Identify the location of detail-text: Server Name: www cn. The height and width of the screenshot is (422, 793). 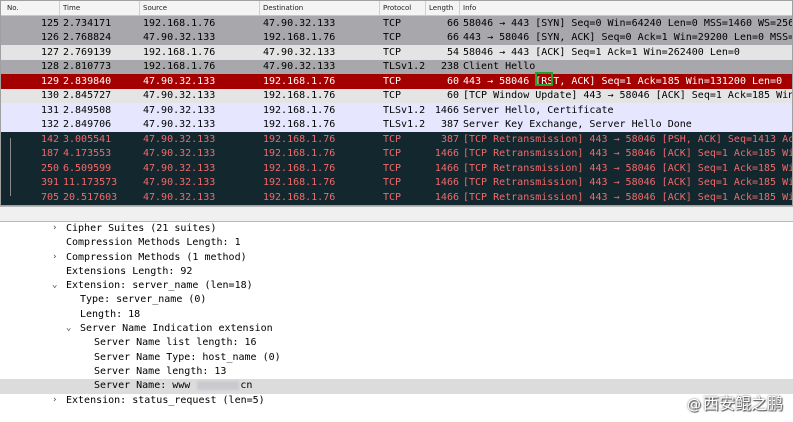
(173, 386).